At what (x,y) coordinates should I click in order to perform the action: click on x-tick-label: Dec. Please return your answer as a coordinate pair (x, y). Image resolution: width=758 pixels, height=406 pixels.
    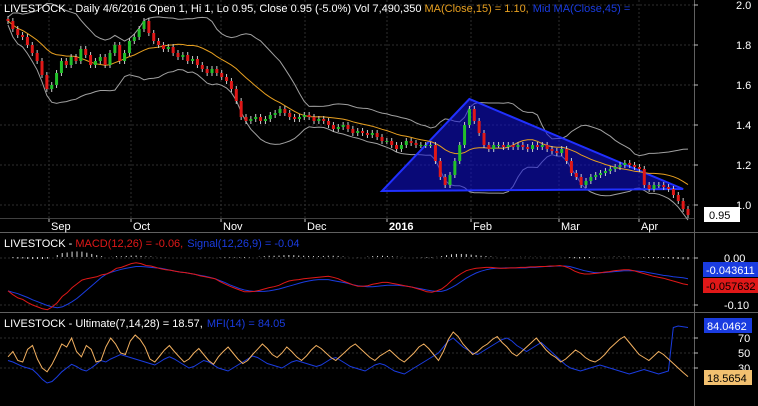
    Looking at the image, I should click on (317, 227).